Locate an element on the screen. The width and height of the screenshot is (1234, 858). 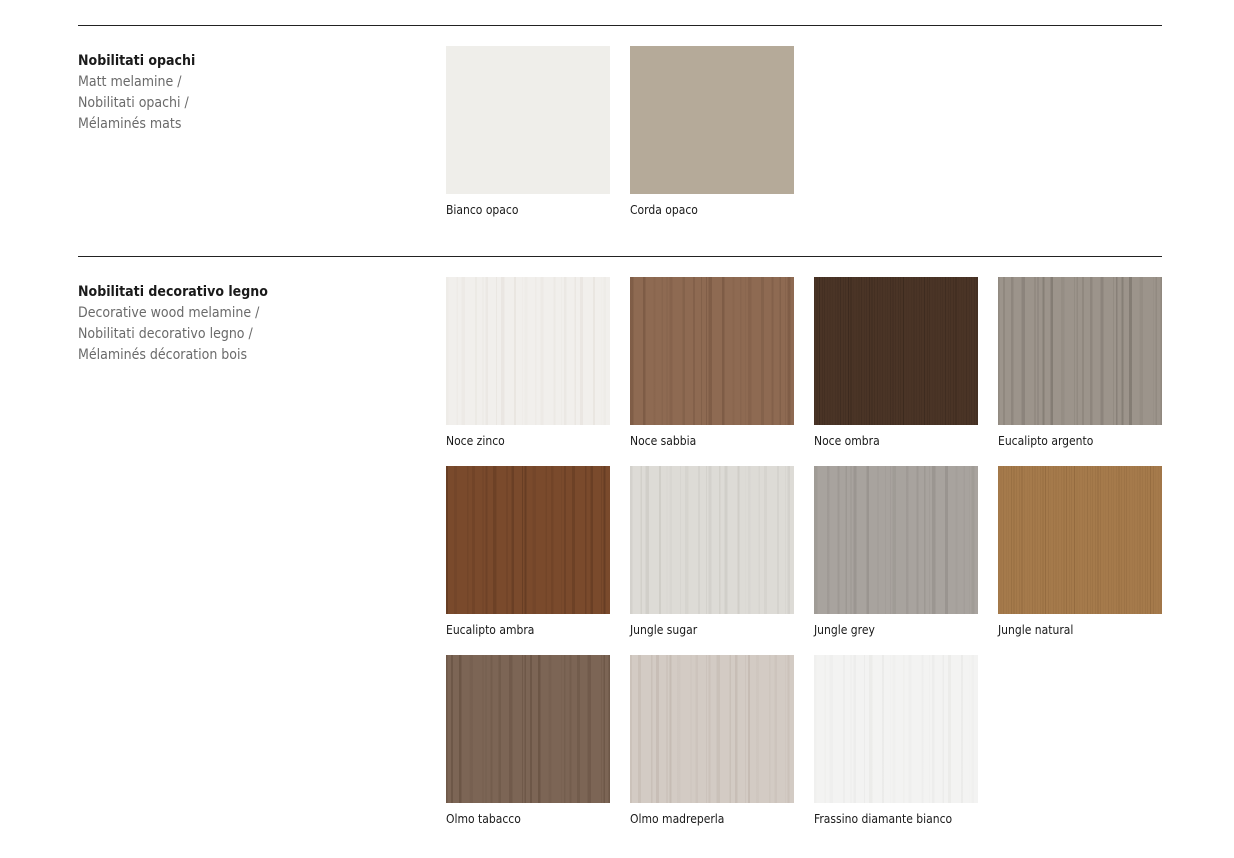
section-title: Nobilitati decorativo legno is located at coordinates (173, 292).